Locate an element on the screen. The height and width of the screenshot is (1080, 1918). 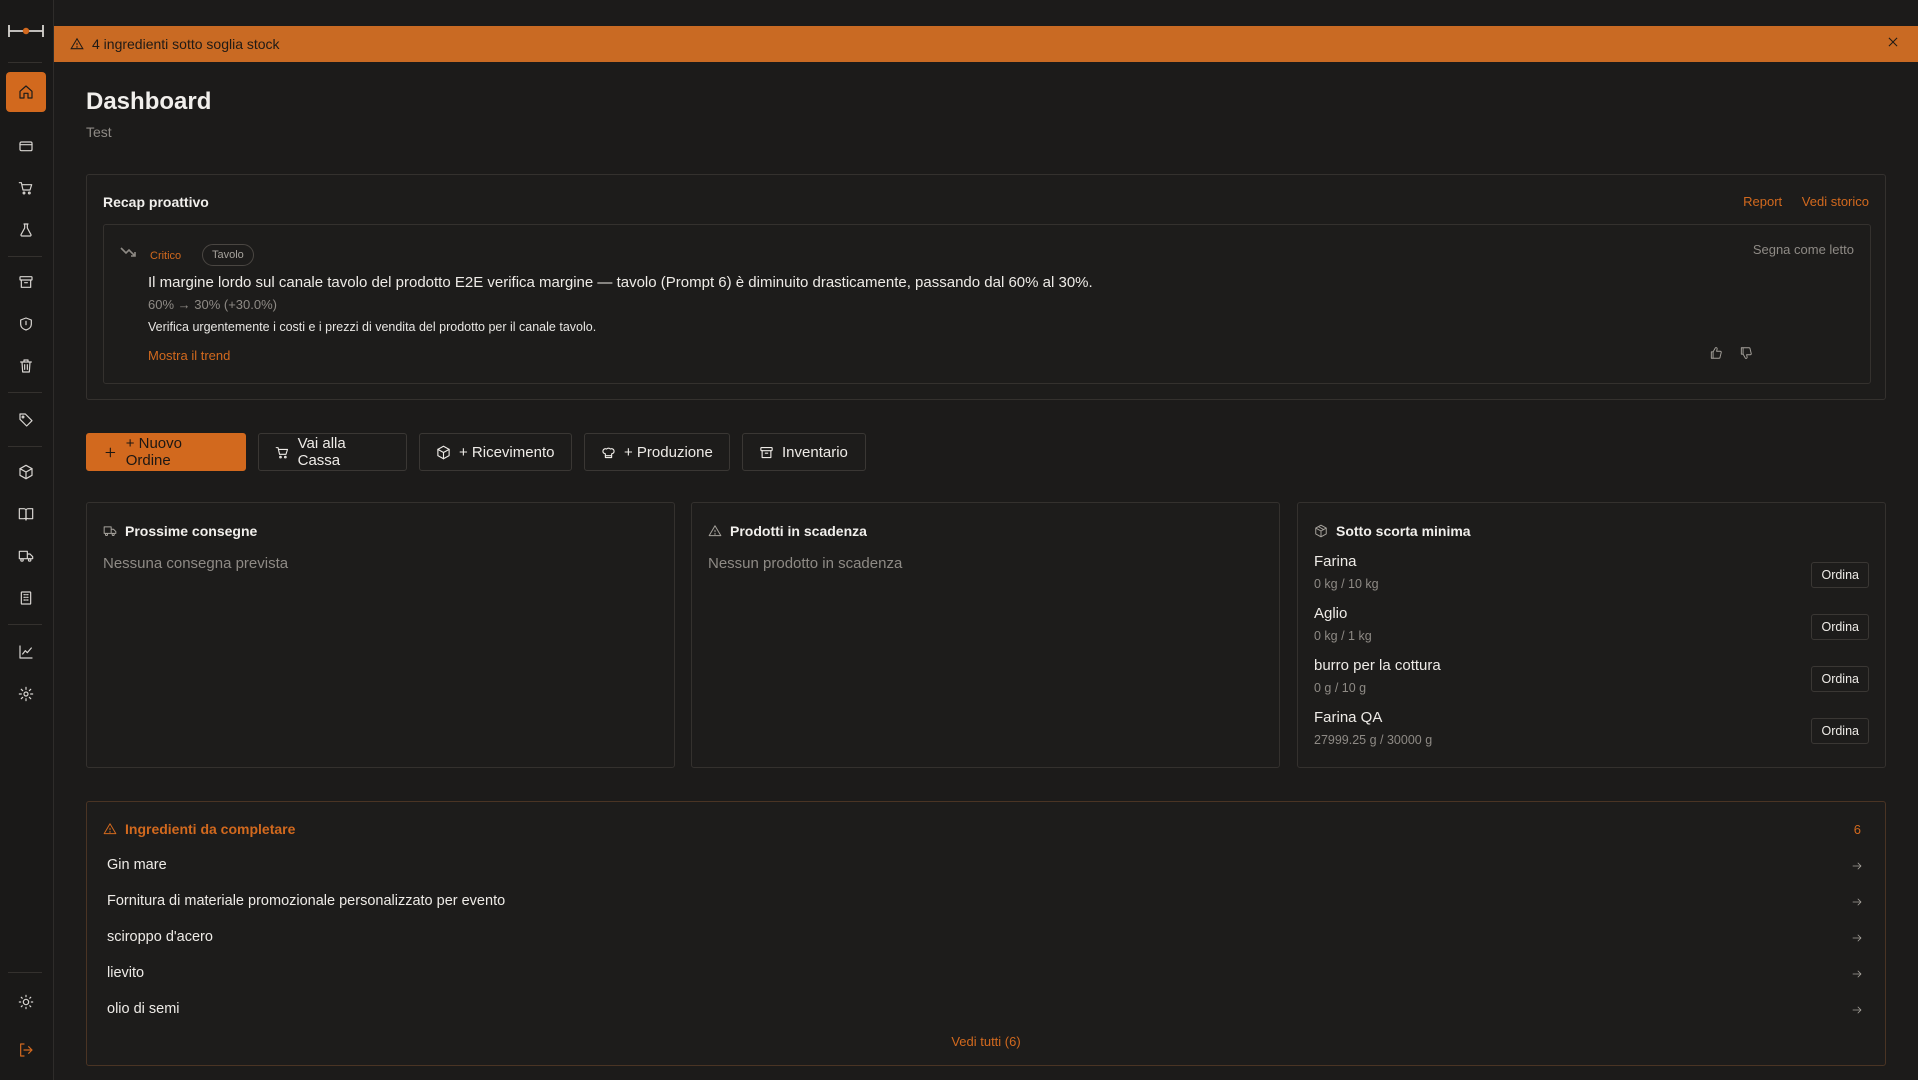
shield-icon is located at coordinates (26, 324).